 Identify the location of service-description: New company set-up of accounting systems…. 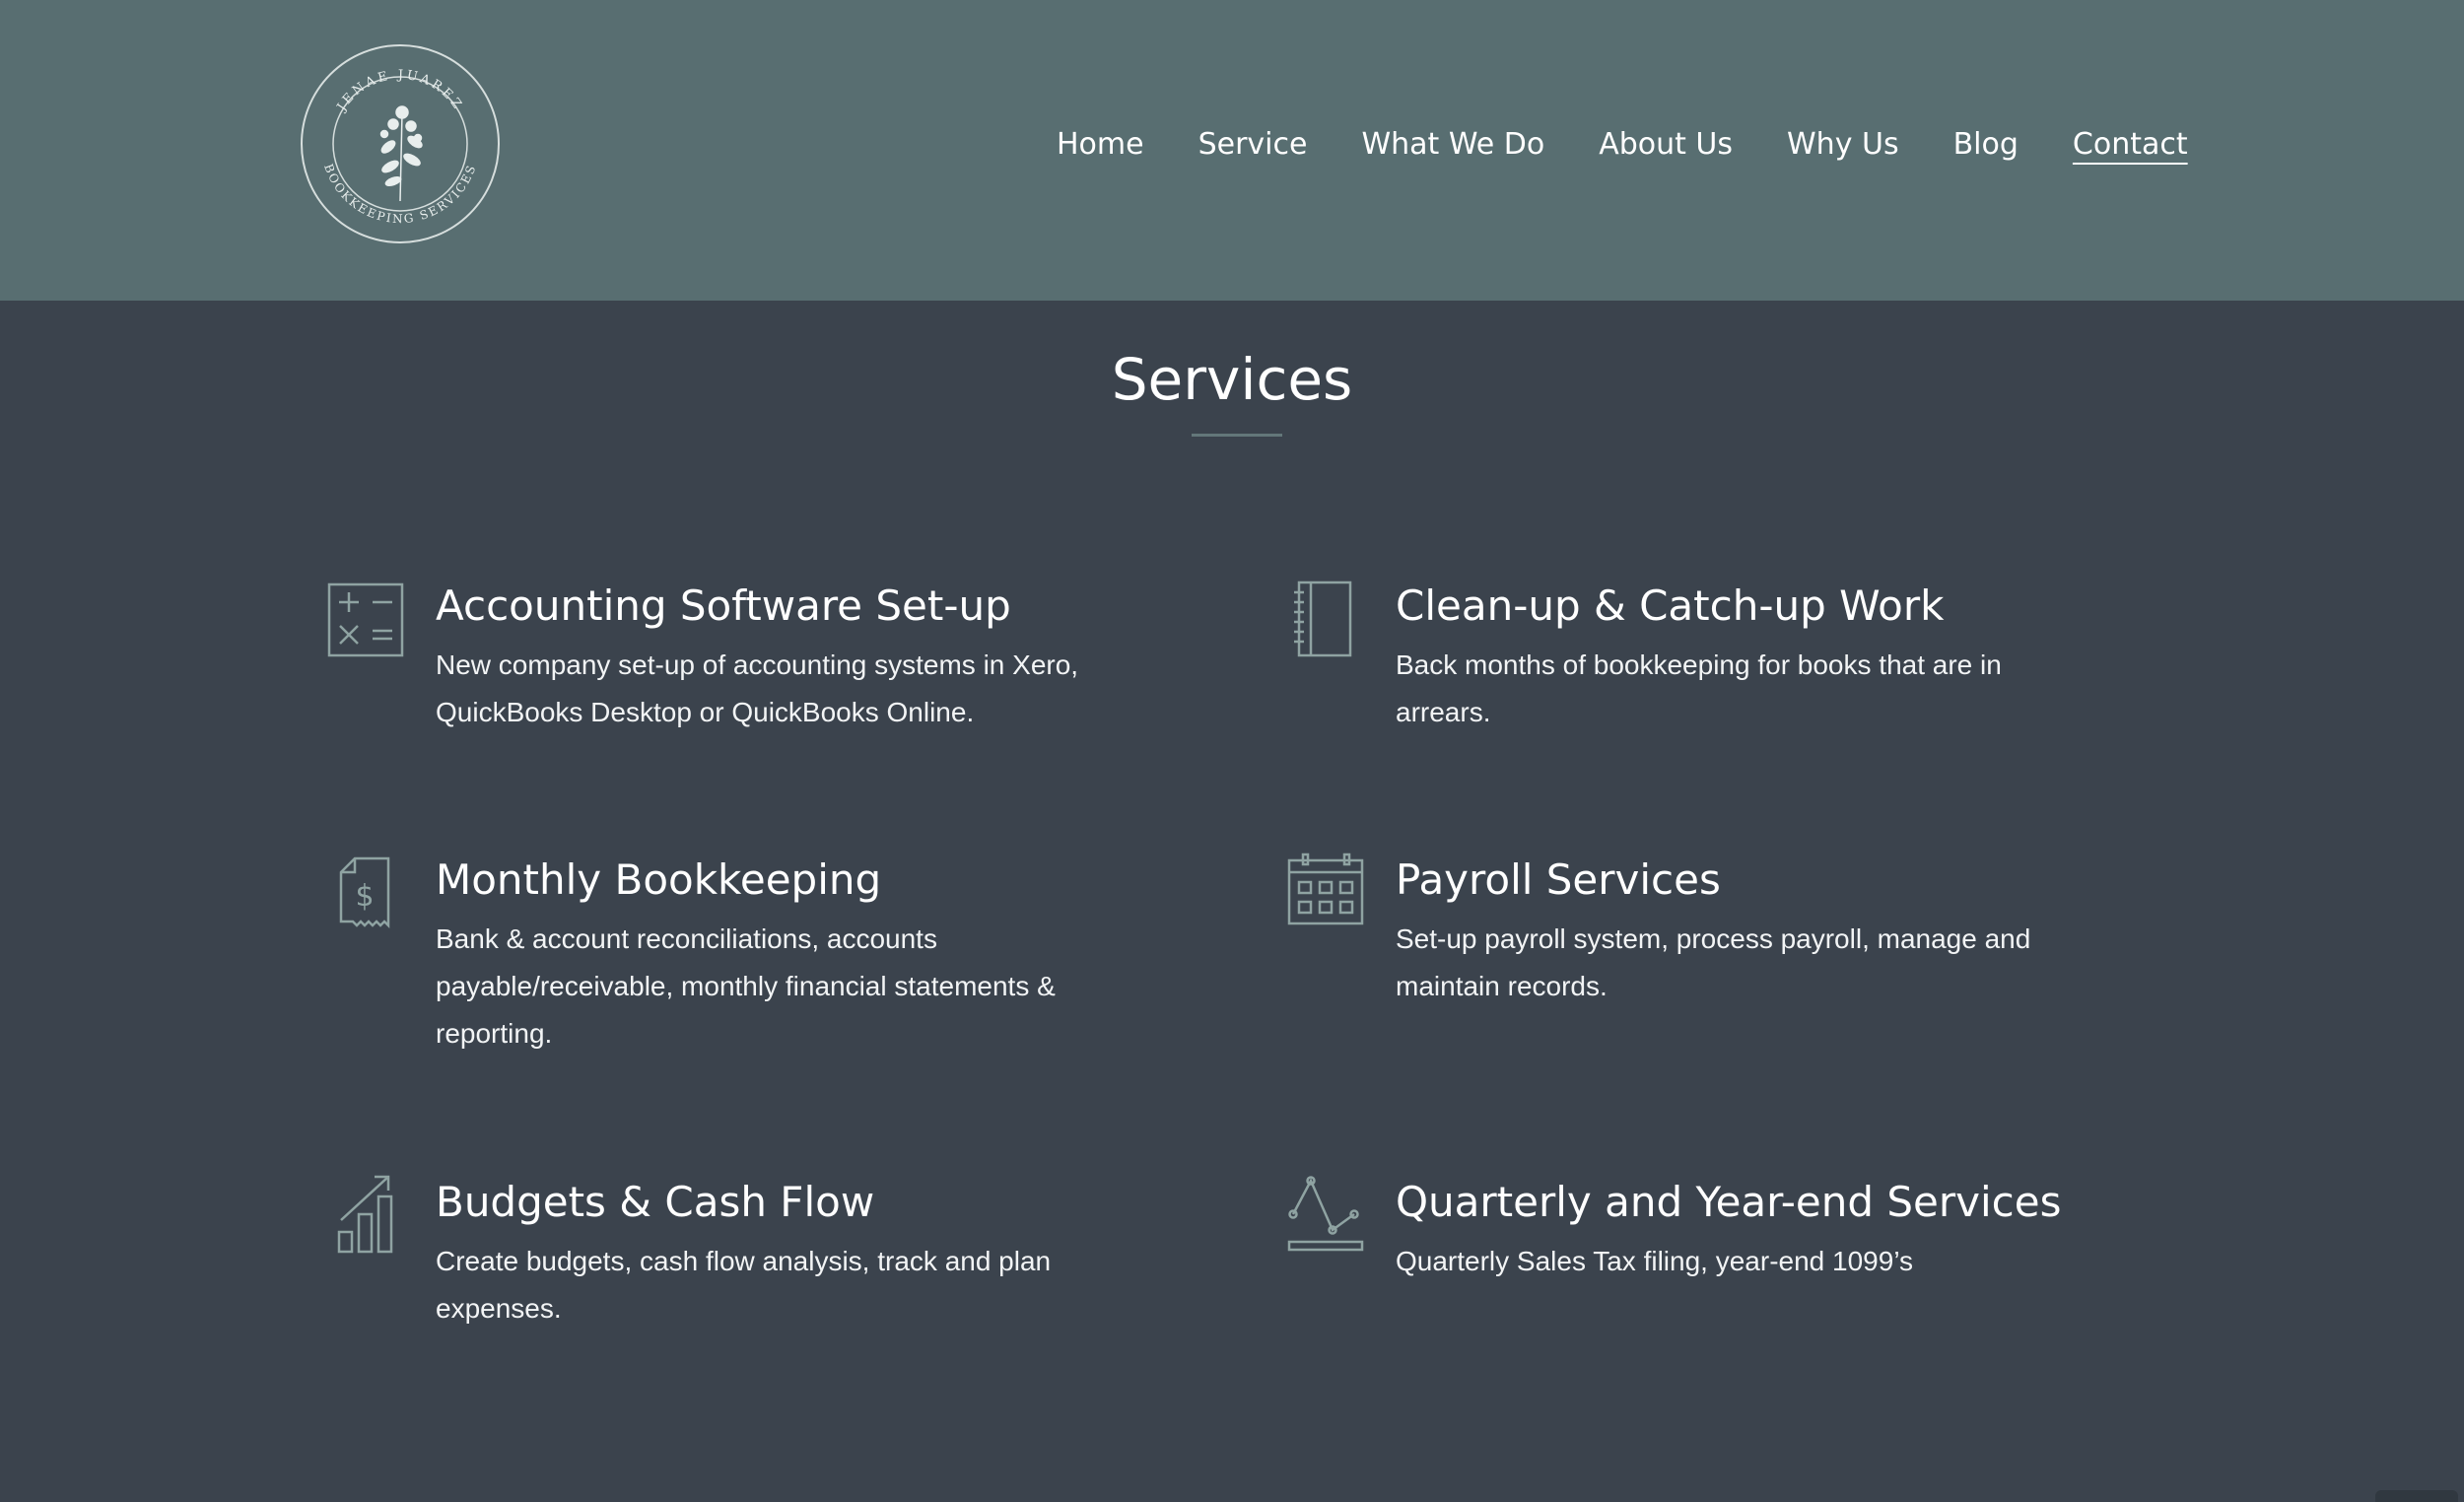
(757, 688).